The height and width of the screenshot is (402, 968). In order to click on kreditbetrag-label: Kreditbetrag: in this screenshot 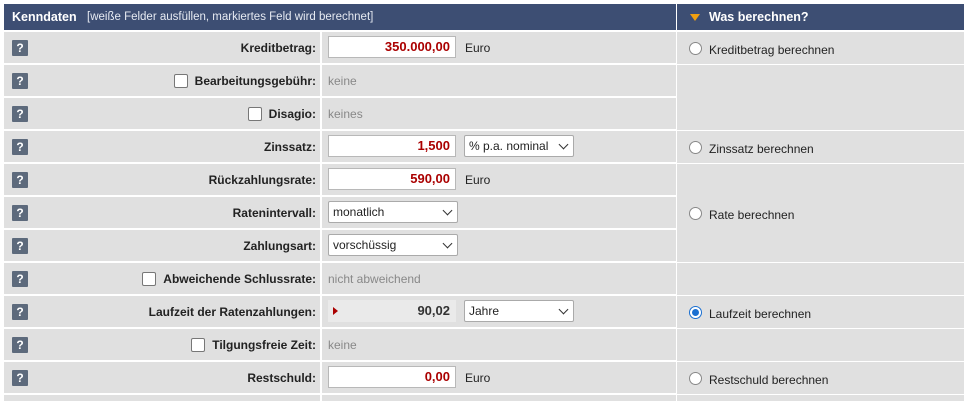, I will do `click(278, 48)`.